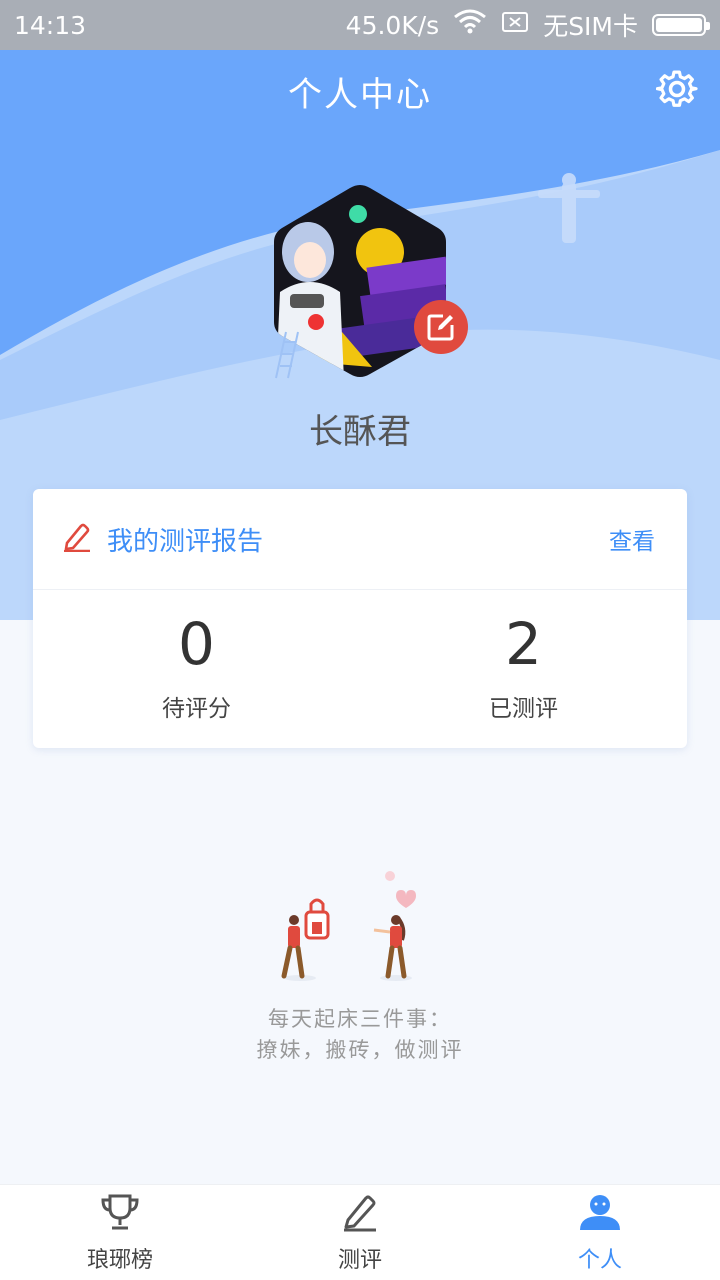 The height and width of the screenshot is (1280, 720). Describe the element at coordinates (681, 25) in the screenshot. I see `battery-icon` at that location.